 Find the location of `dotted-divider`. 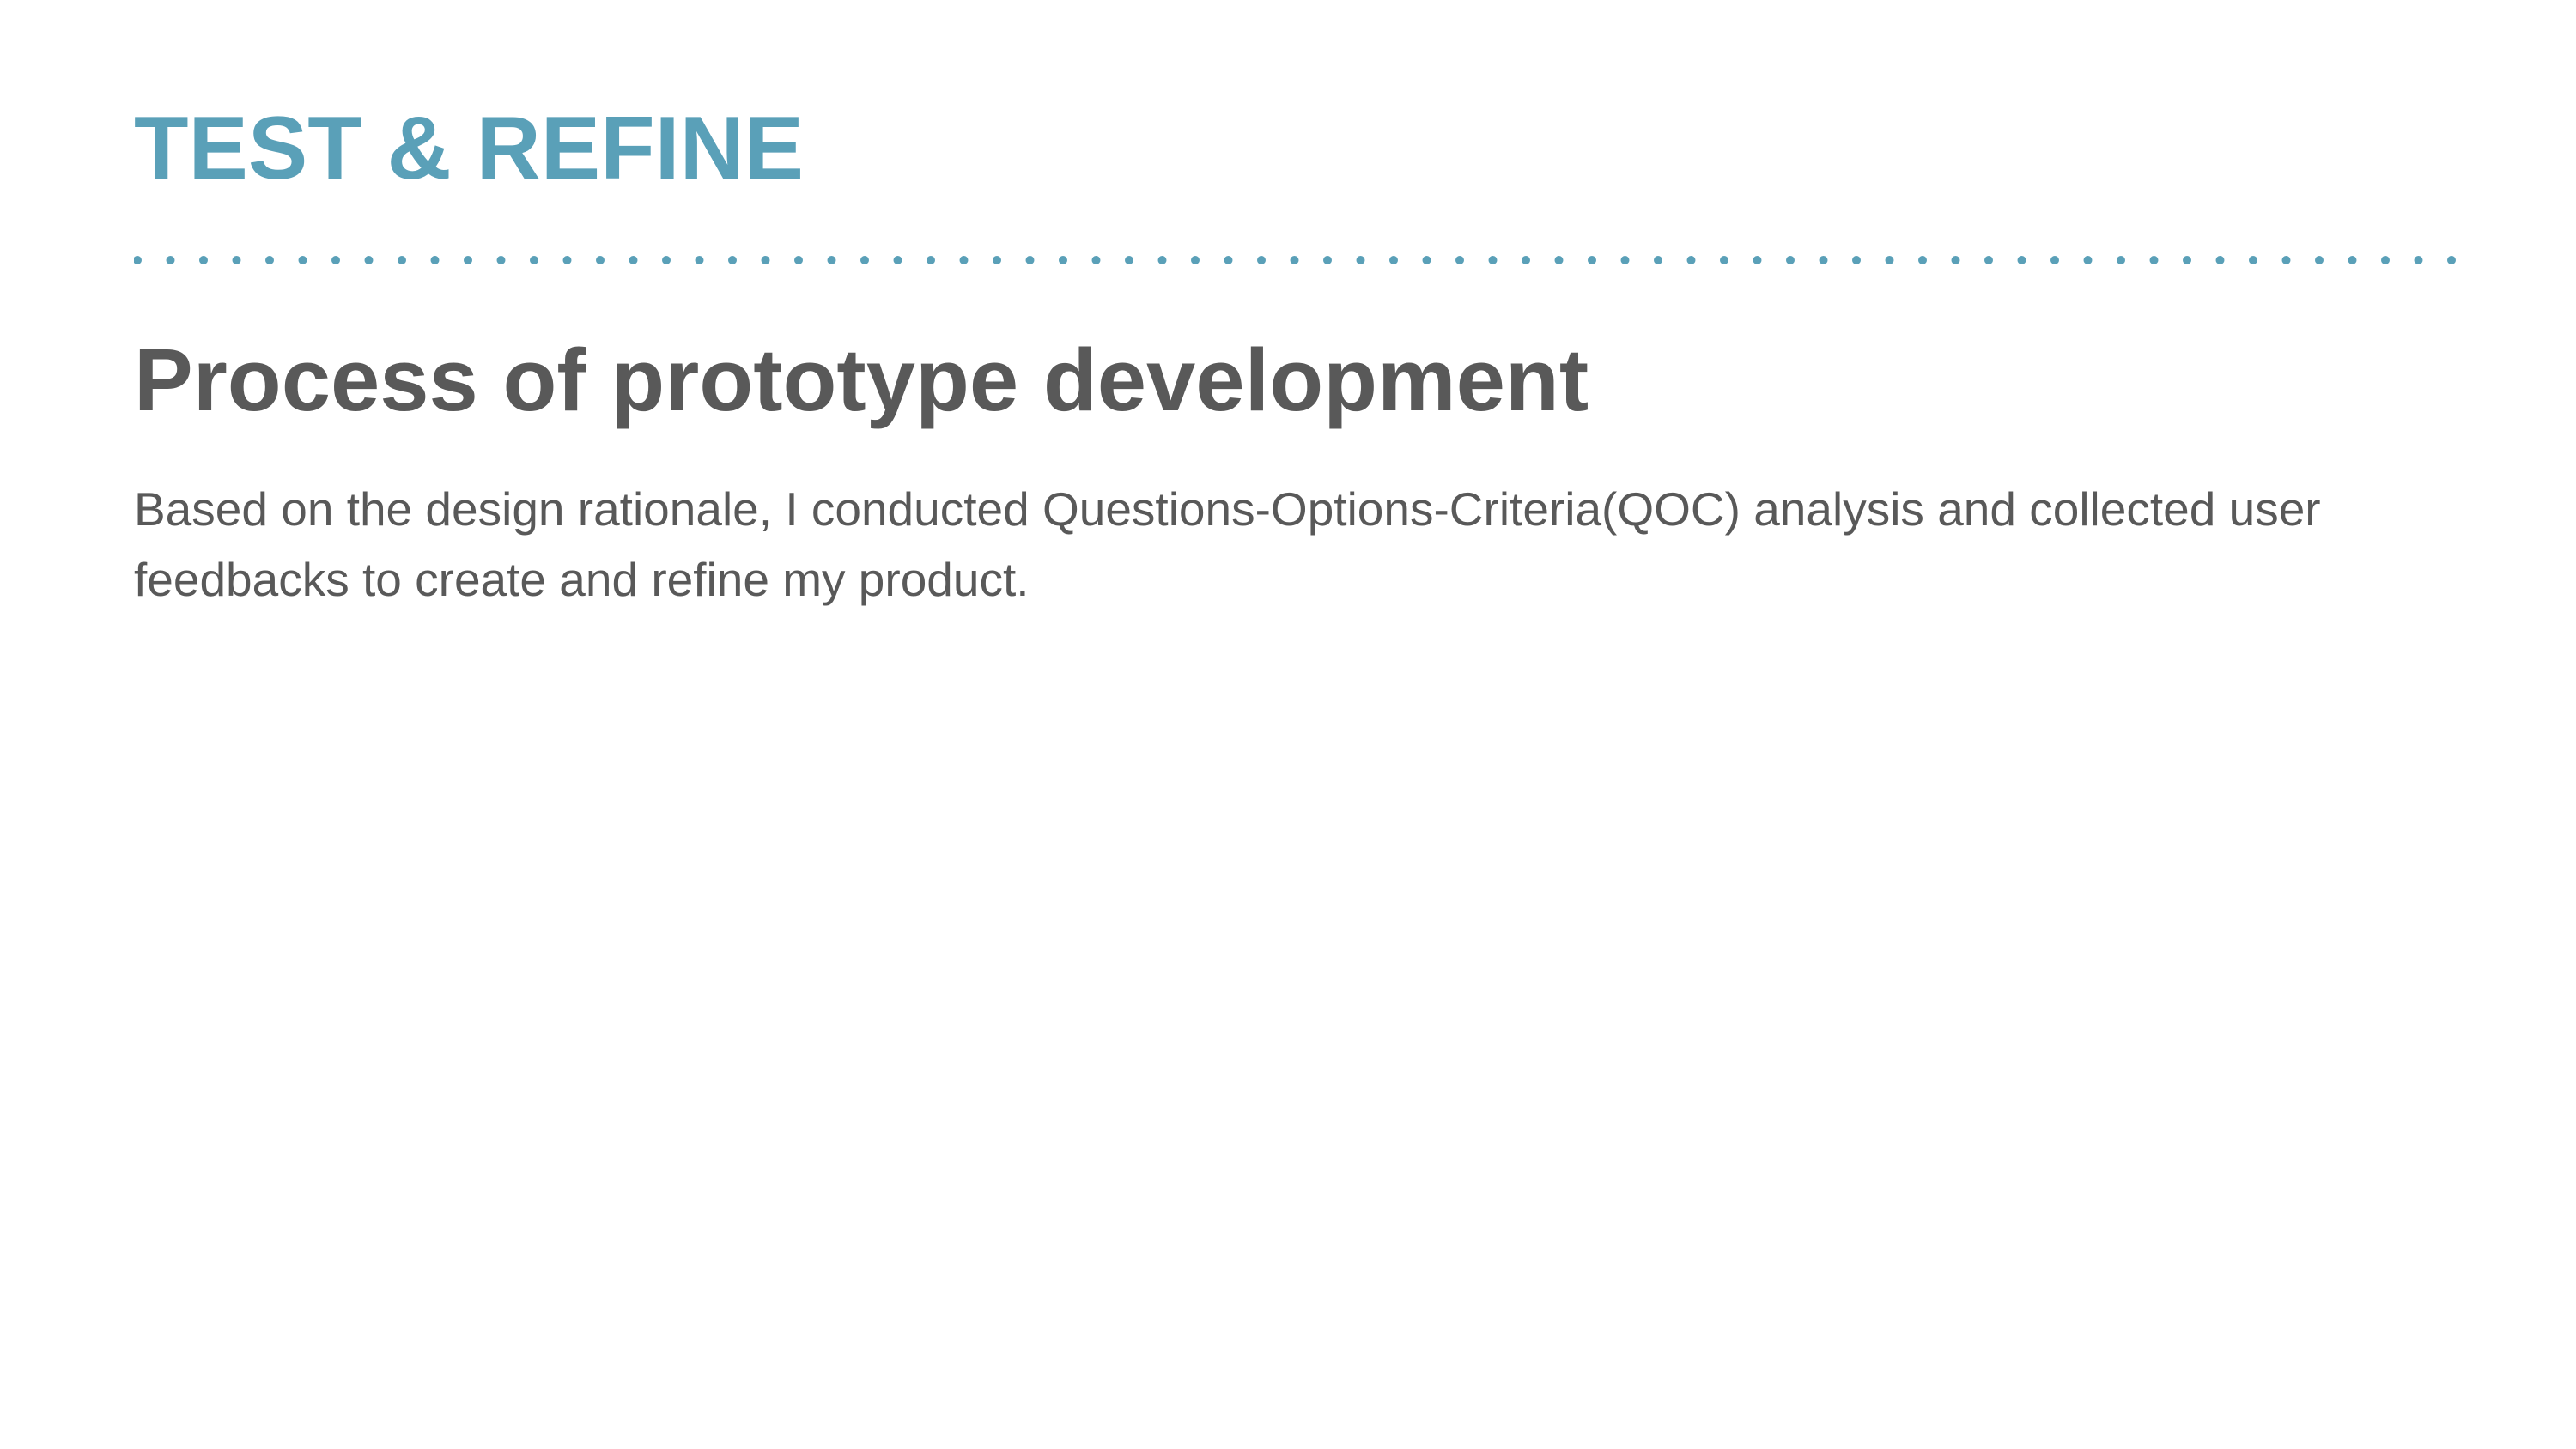

dotted-divider is located at coordinates (1296, 260).